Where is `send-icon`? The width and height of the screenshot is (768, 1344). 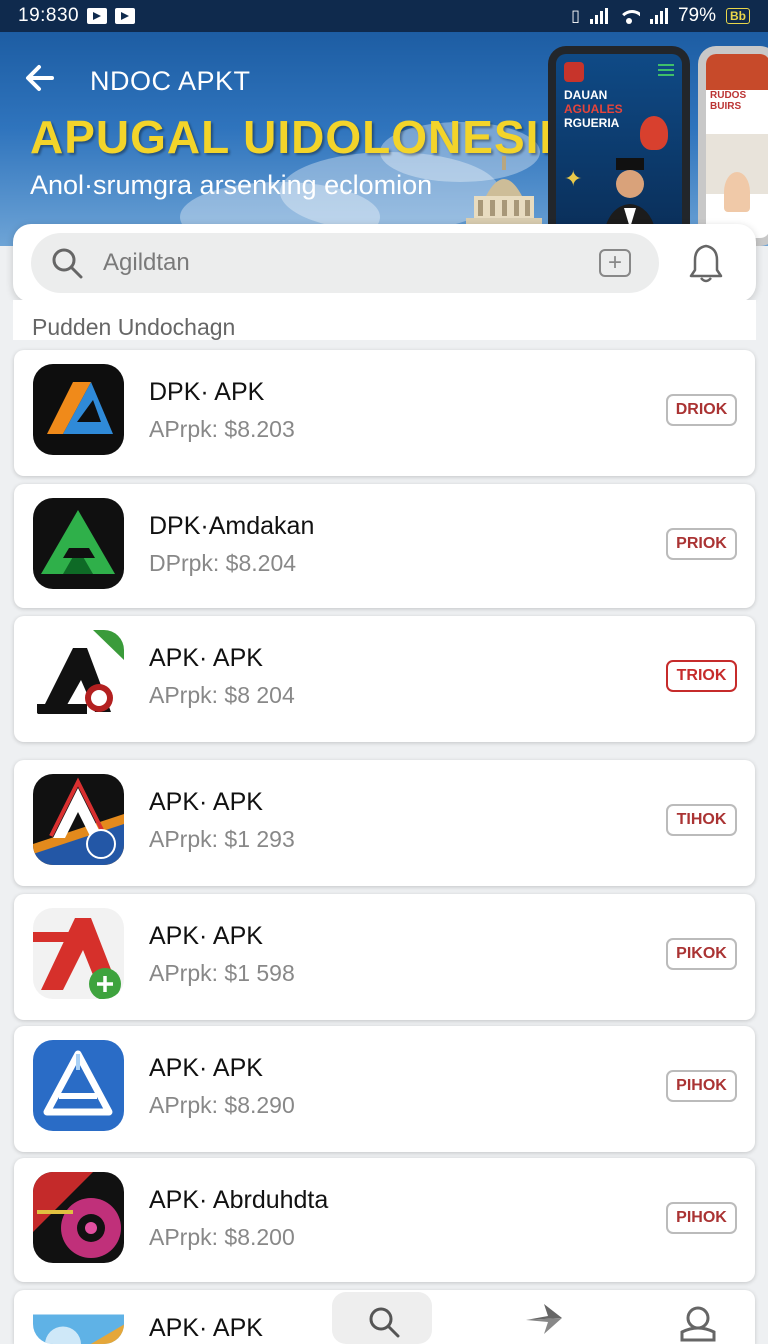
send-icon is located at coordinates (544, 1319).